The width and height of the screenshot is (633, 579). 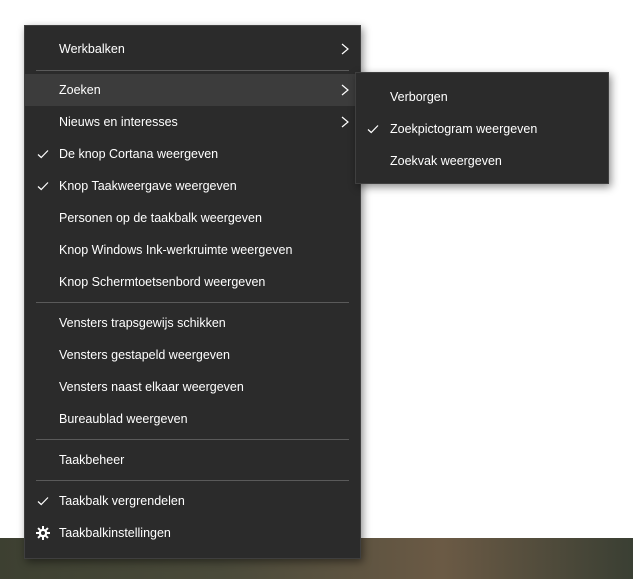 What do you see at coordinates (192, 533) in the screenshot?
I see `menu-item-taskbar-settings: Taakbalkinstellingen` at bounding box center [192, 533].